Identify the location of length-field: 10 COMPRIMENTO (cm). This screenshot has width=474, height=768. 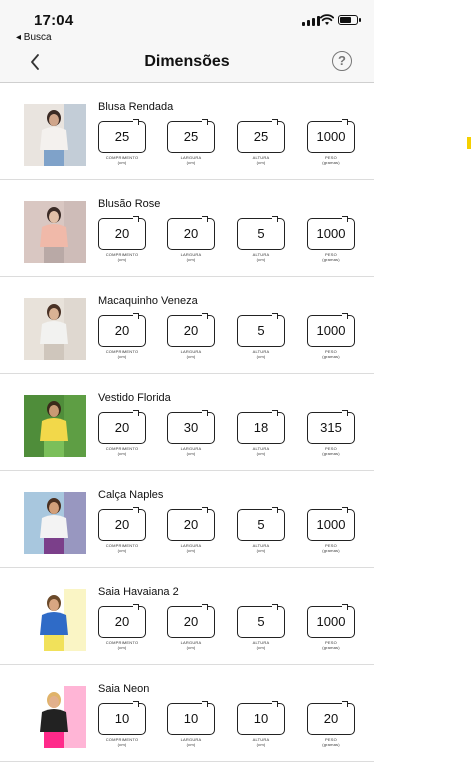
(122, 724).